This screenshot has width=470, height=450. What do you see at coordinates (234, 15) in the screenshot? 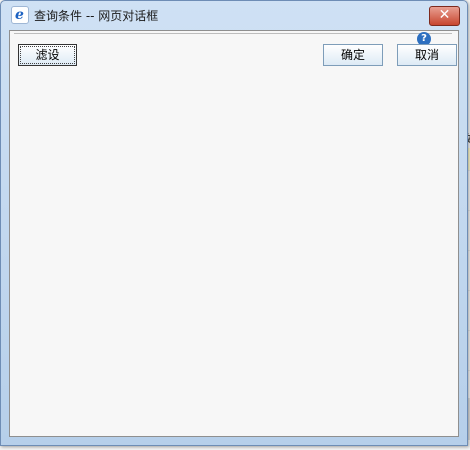
I see `title-bar: e 查询条件 -- 网页对话框 ✕` at bounding box center [234, 15].